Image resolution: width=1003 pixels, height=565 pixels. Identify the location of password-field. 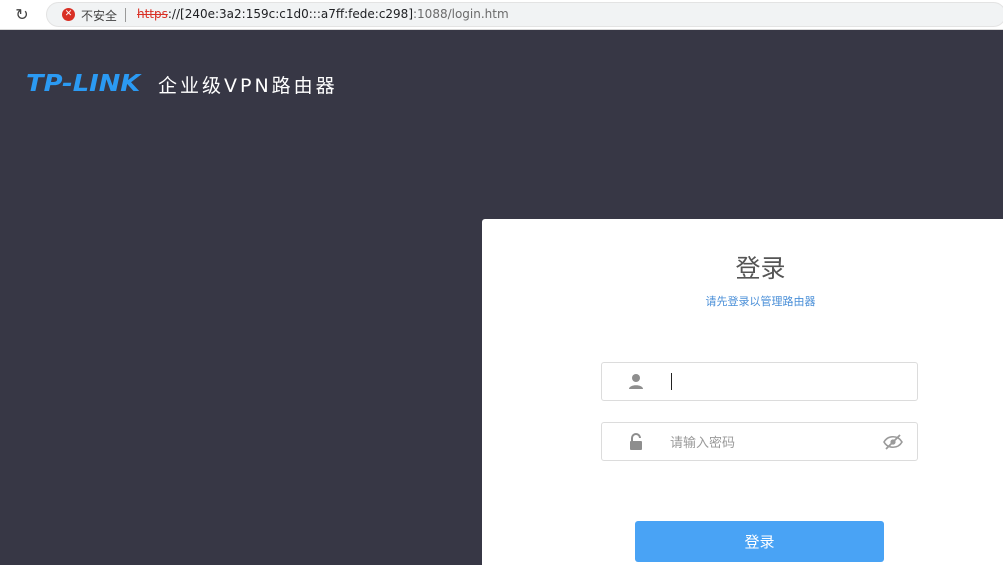
(759, 441).